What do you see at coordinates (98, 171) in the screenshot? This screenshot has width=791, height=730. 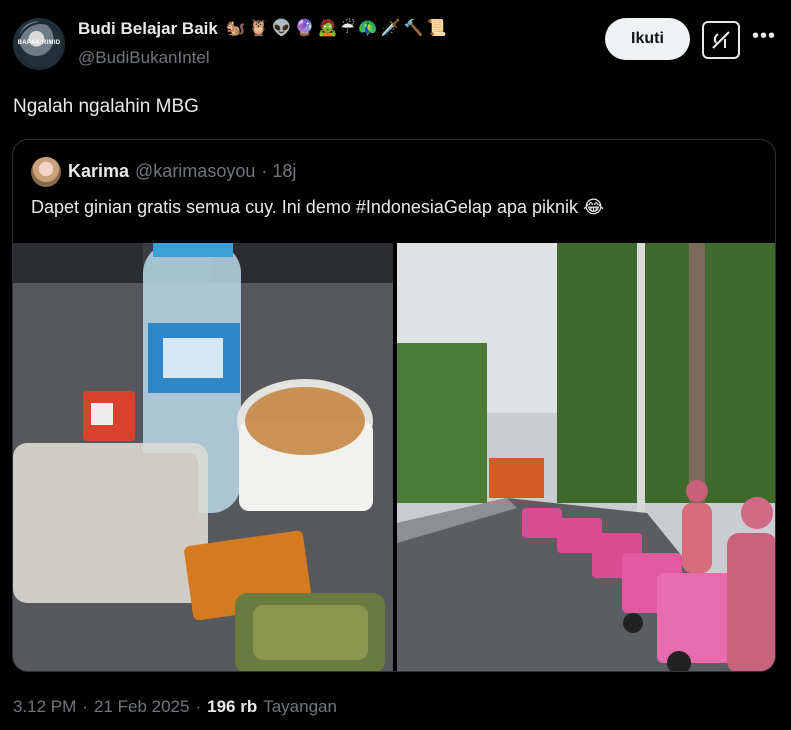 I see `quote-author-name: Karima` at bounding box center [98, 171].